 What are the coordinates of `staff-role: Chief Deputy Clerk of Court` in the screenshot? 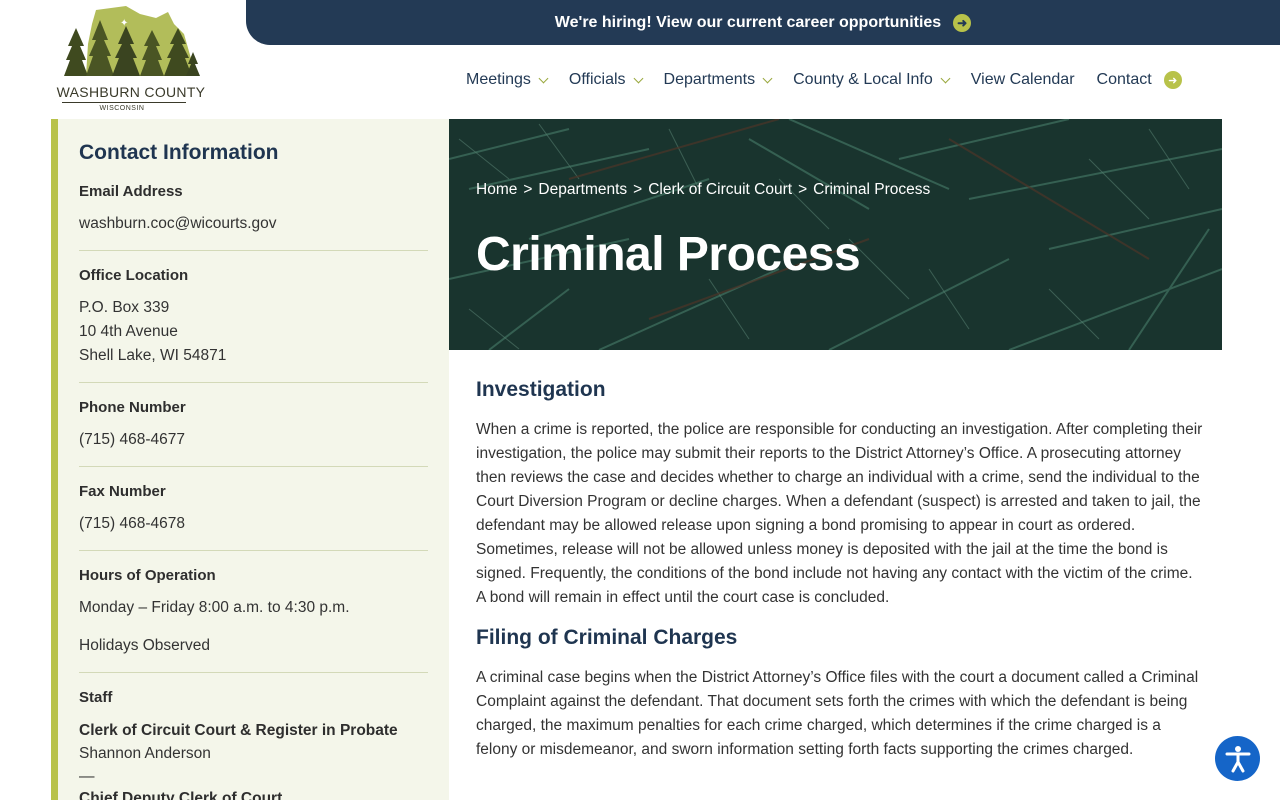 It's located at (181, 795).